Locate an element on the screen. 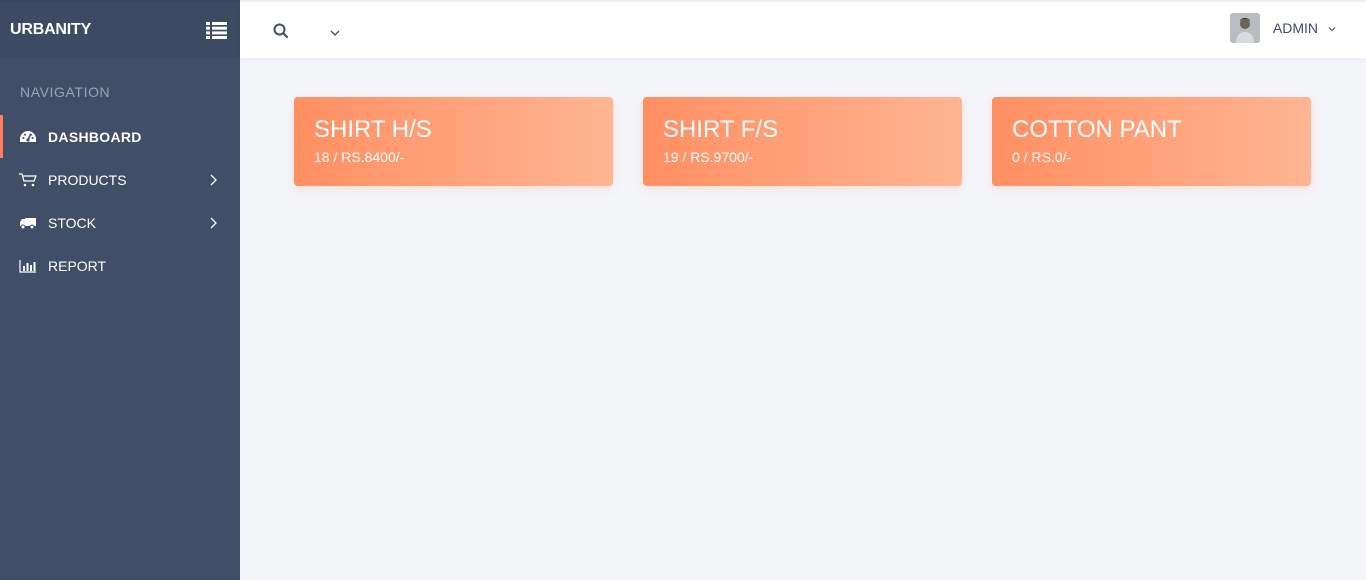 This screenshot has height=580, width=1366. brand-bar: URBANITY is located at coordinates (120, 29).